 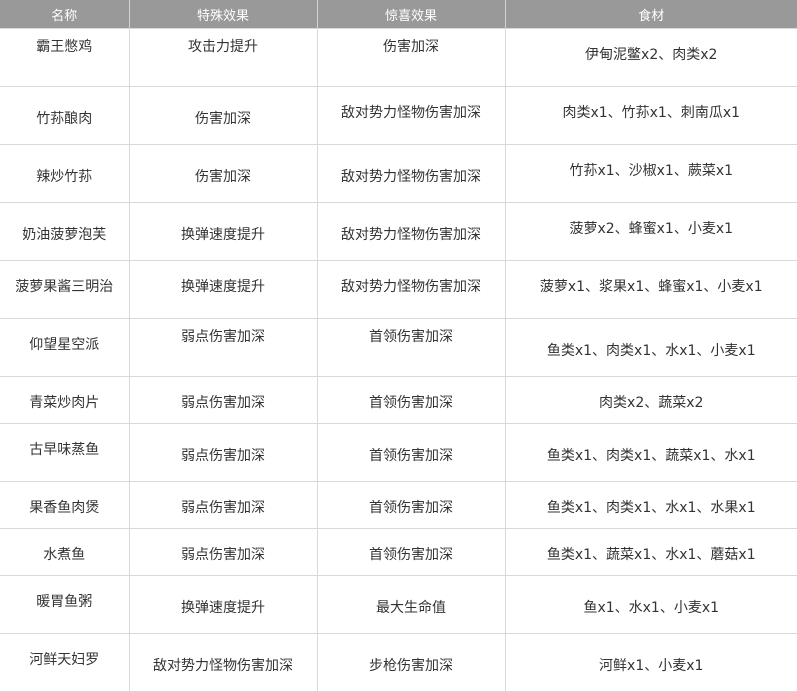 What do you see at coordinates (223, 57) in the screenshot?
I see `cell-effect: 攻击力提升` at bounding box center [223, 57].